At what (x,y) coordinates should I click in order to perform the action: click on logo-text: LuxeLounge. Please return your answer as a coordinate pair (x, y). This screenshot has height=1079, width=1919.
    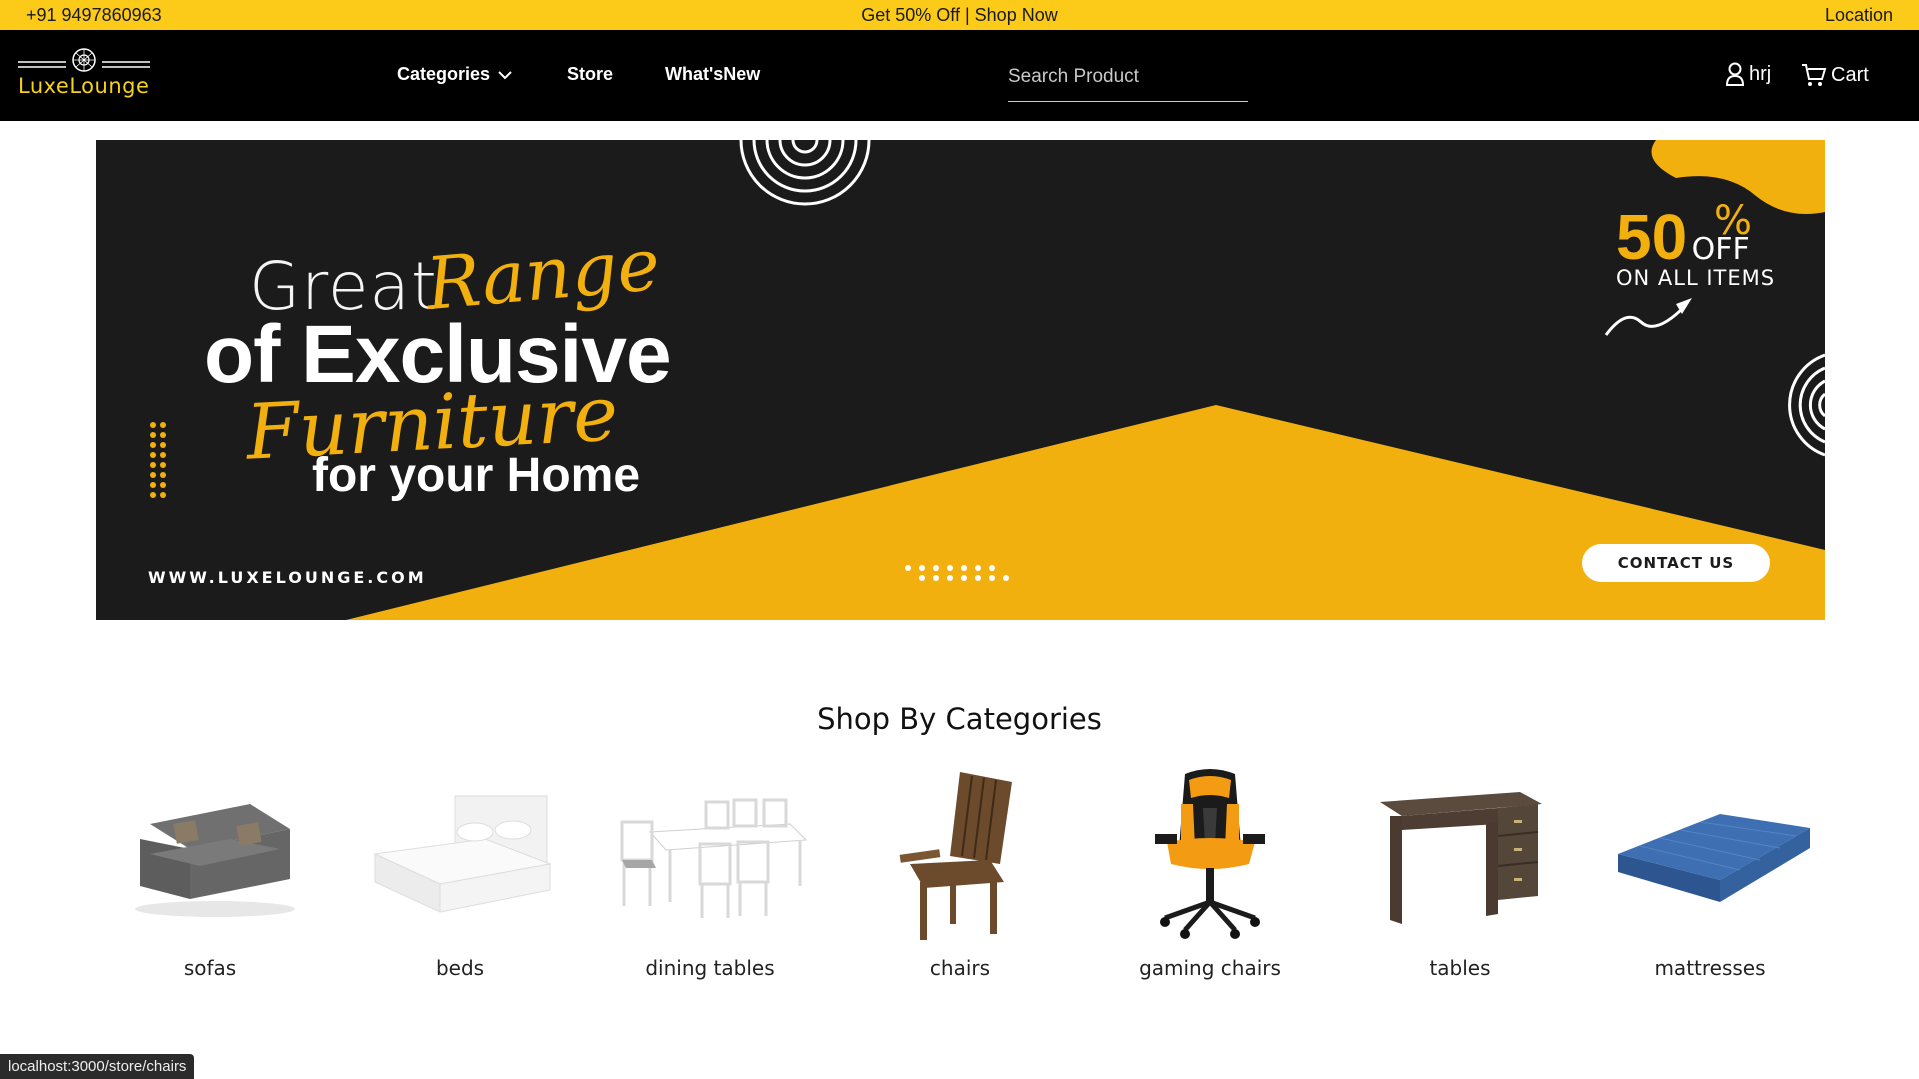
    Looking at the image, I should click on (84, 86).